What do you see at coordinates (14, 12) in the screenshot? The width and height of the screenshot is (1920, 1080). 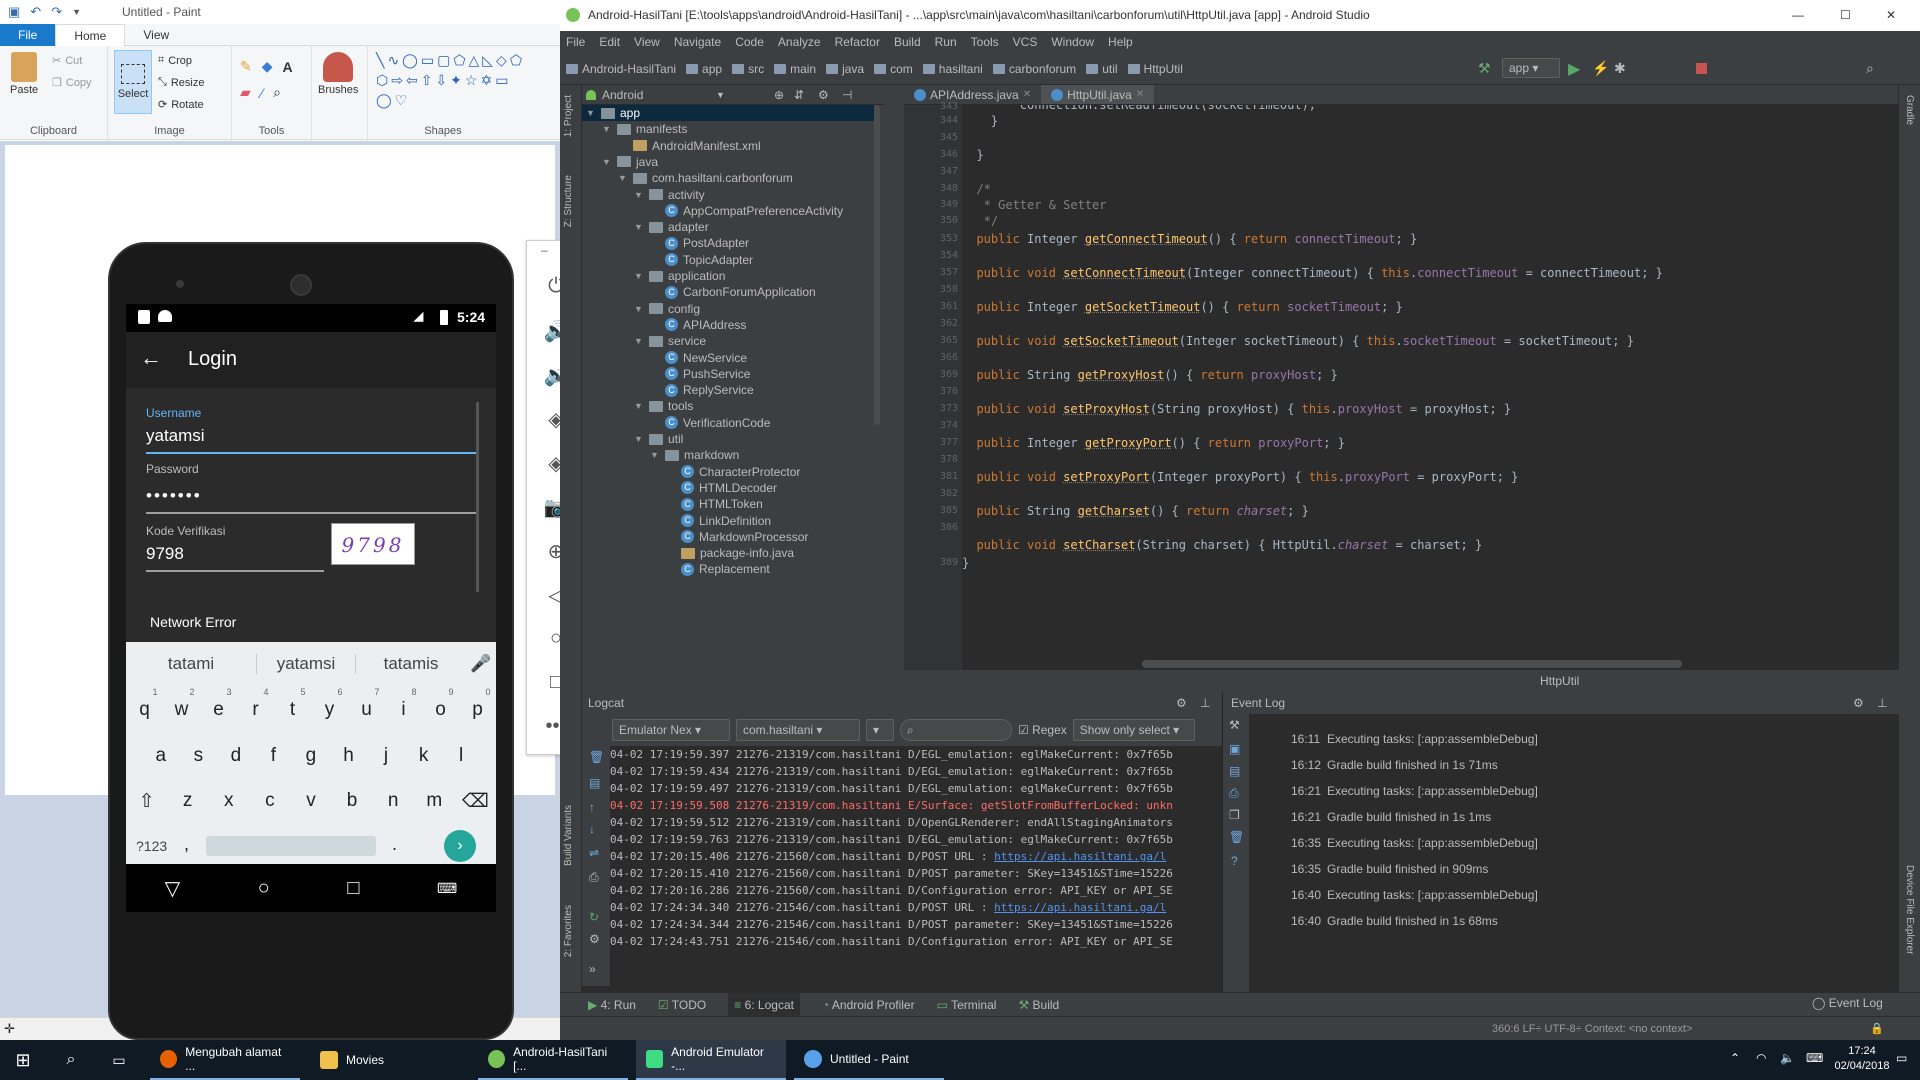 I see `save-icon: ▣` at bounding box center [14, 12].